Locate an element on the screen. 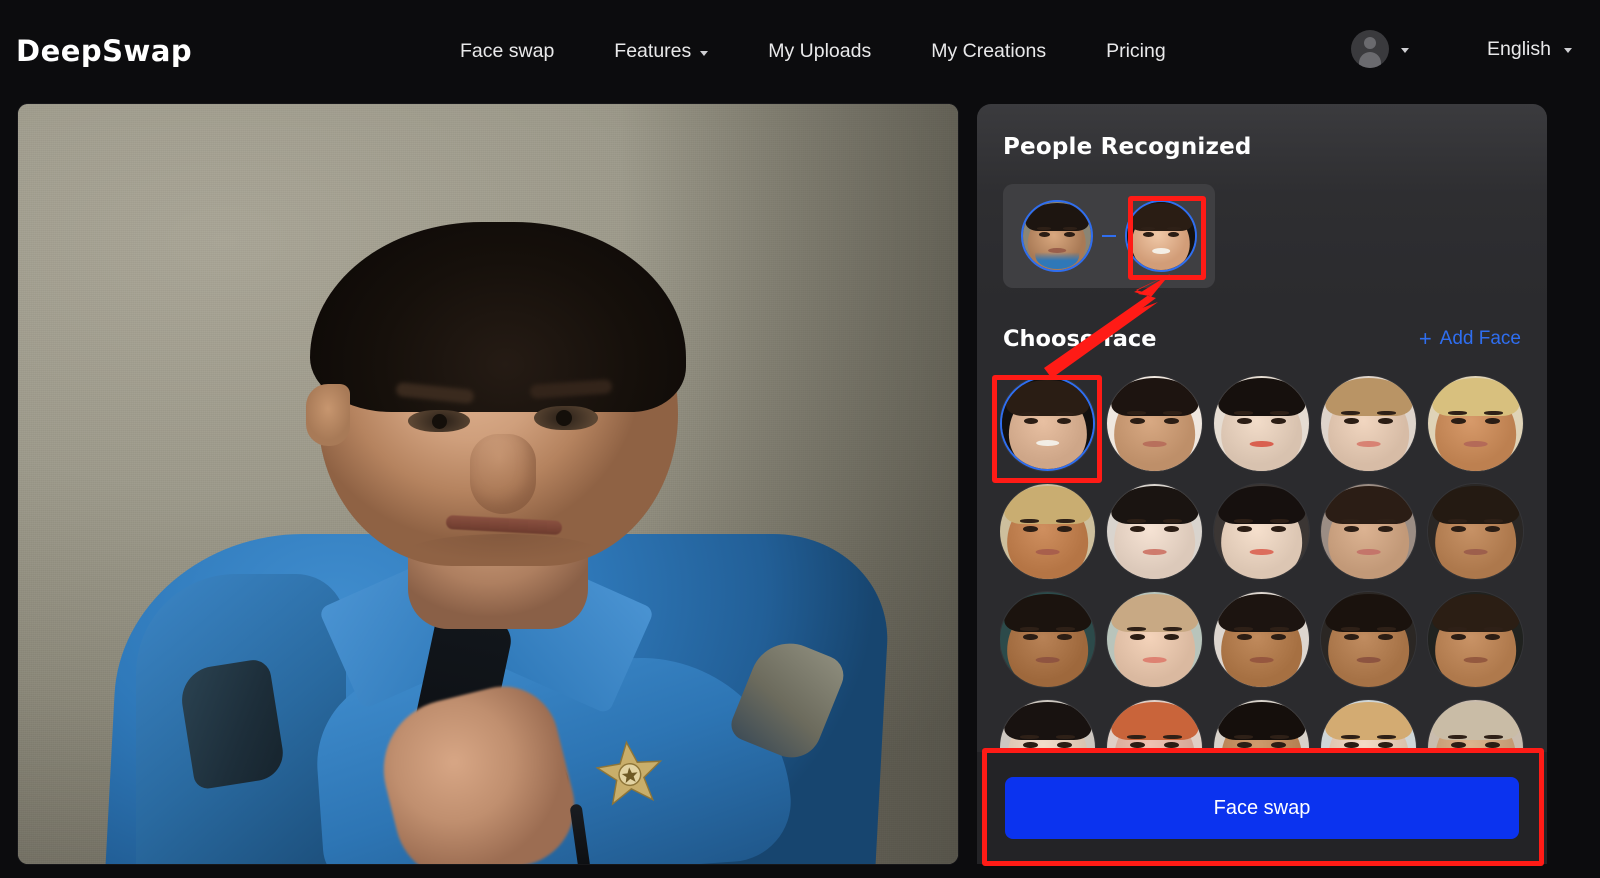 The width and height of the screenshot is (1600, 878). face-bearded-man-beanie is located at coordinates (1475, 639).